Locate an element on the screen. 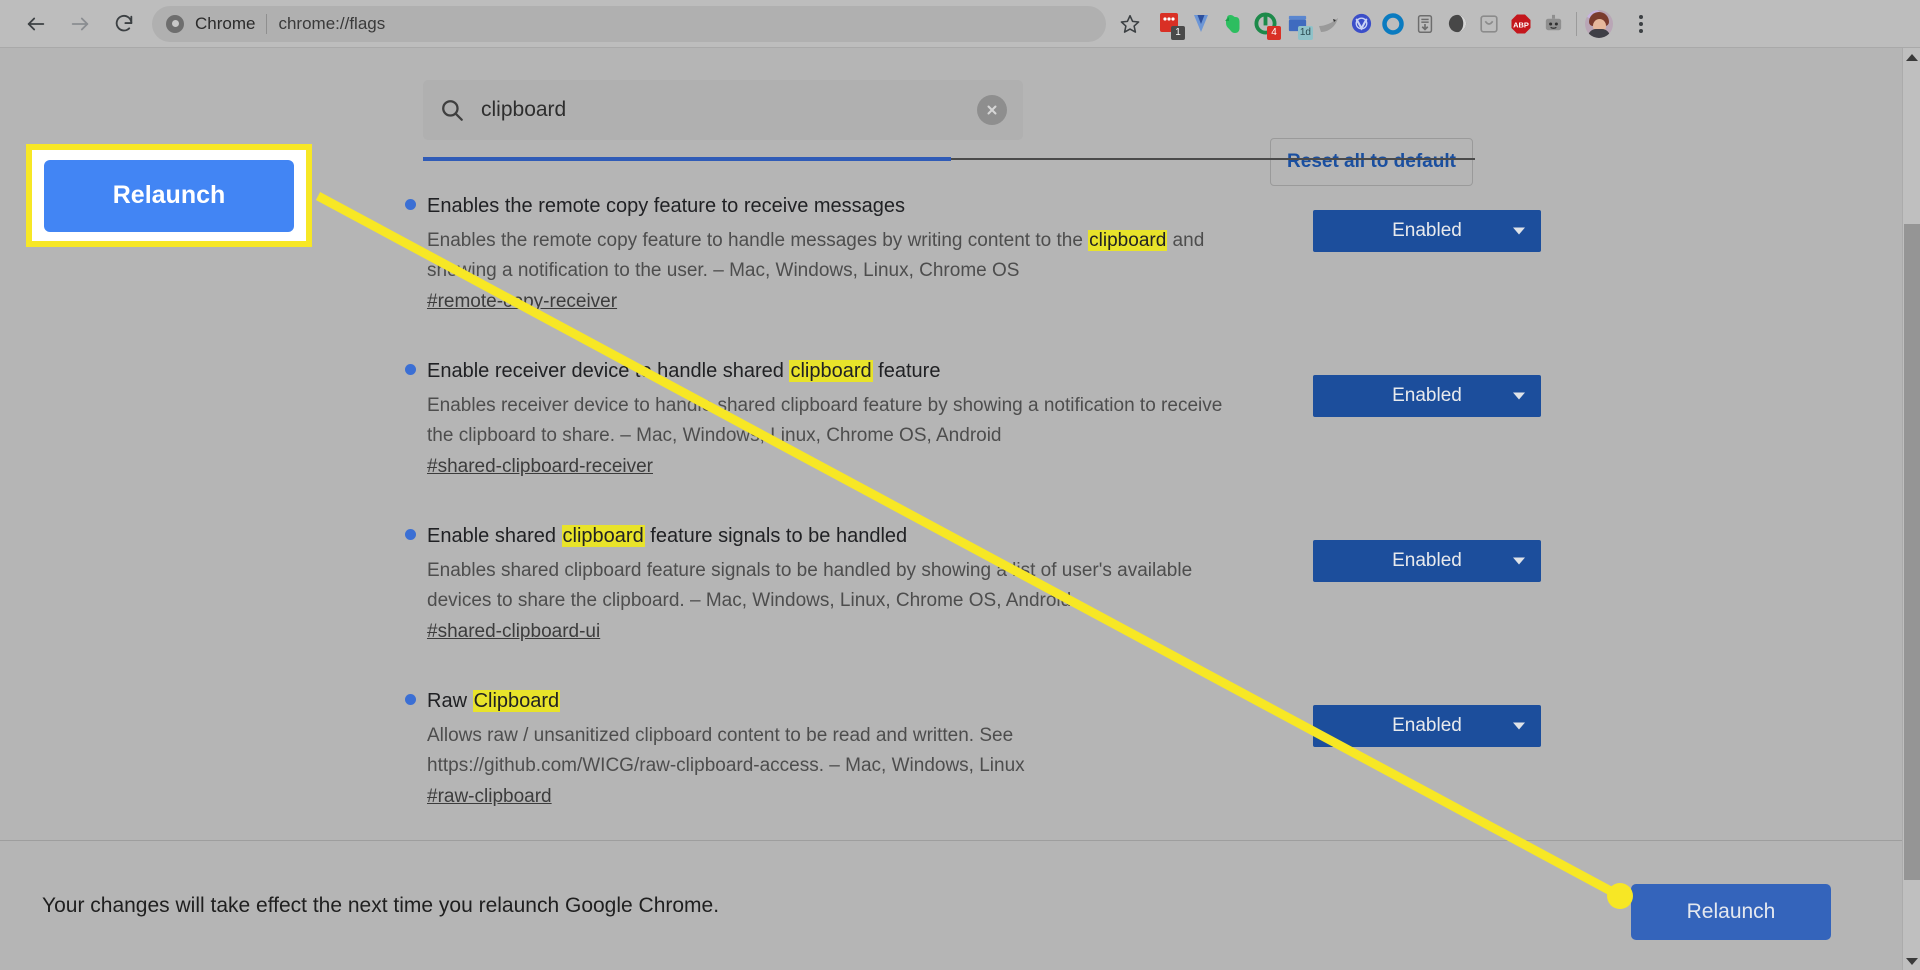 Image resolution: width=1920 pixels, height=970 pixels. flag-permalink: #shared-clipboard-ui is located at coordinates (513, 632).